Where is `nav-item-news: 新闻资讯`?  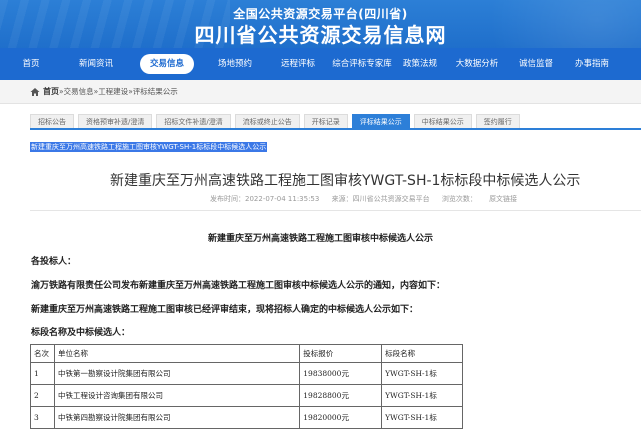
nav-item-news: 新闻资讯 is located at coordinates (96, 64).